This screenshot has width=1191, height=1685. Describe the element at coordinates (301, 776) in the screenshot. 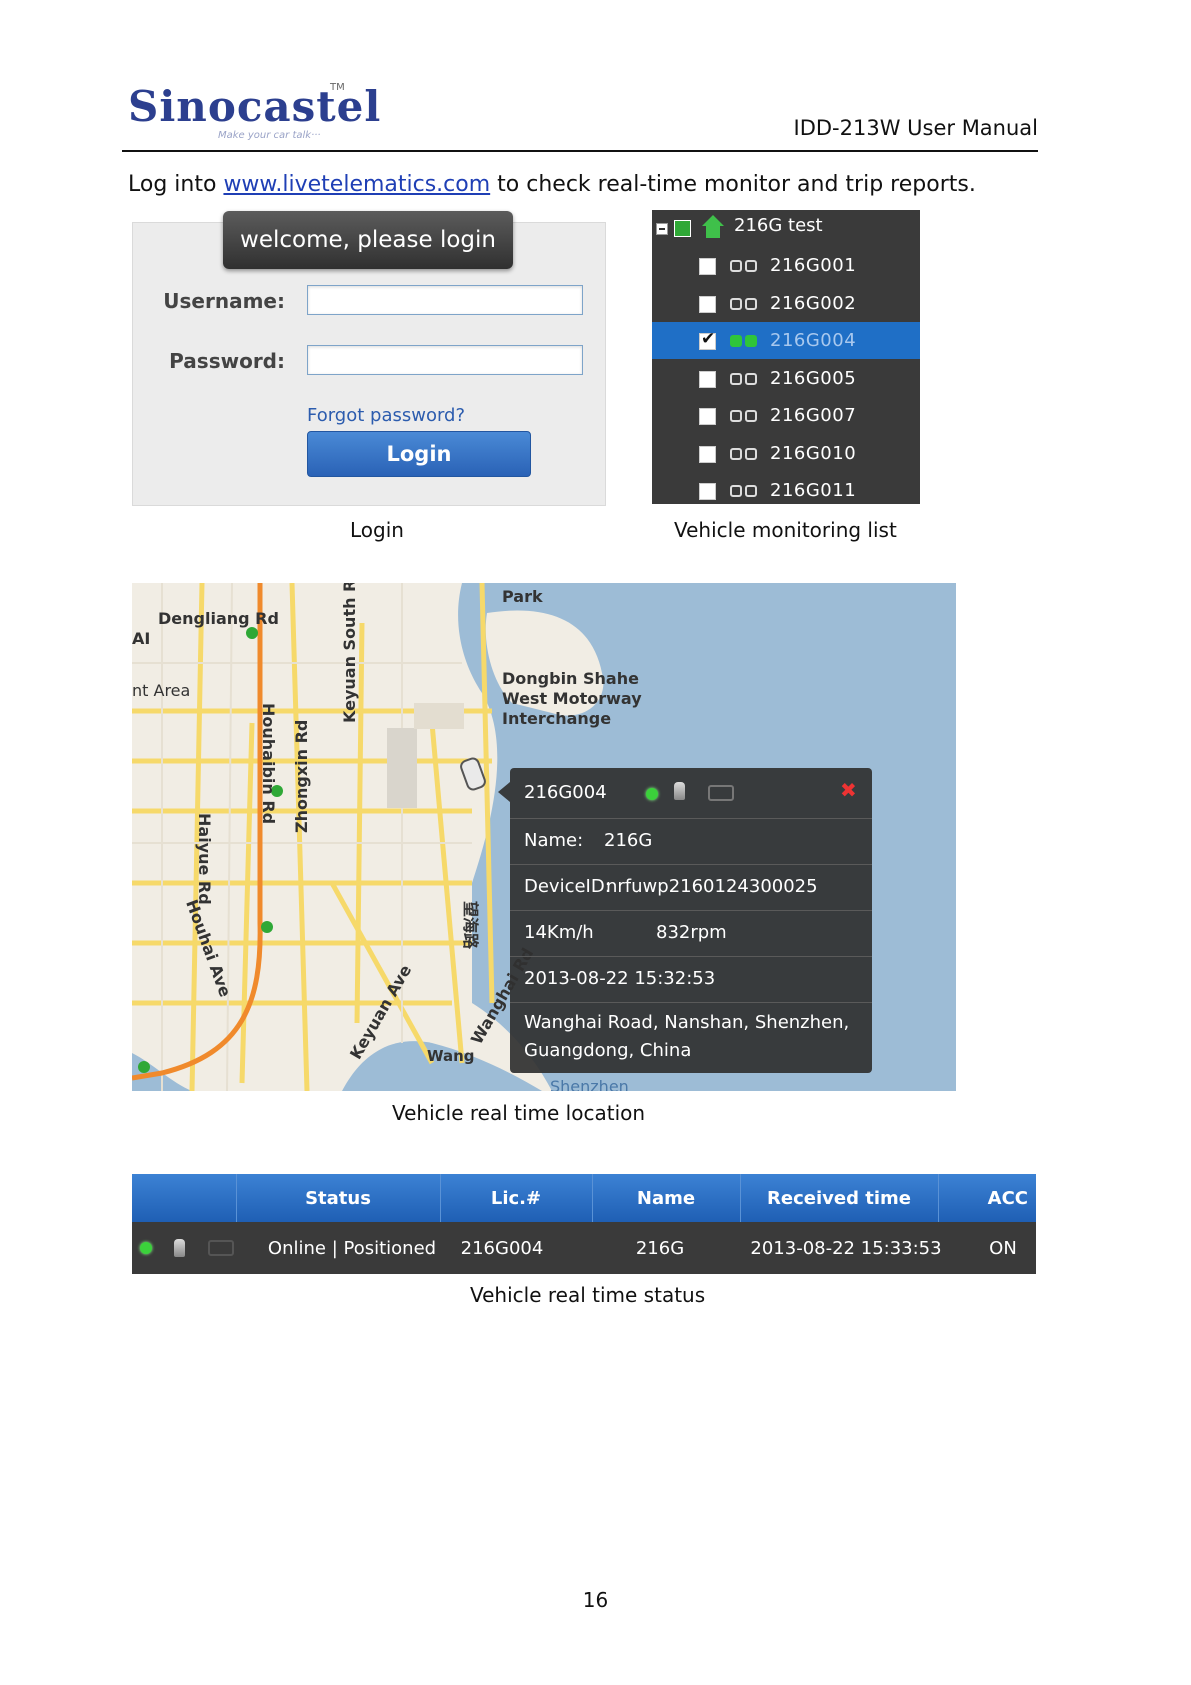

I see `map-label-zhongxin: Zhongxin Rd` at that location.